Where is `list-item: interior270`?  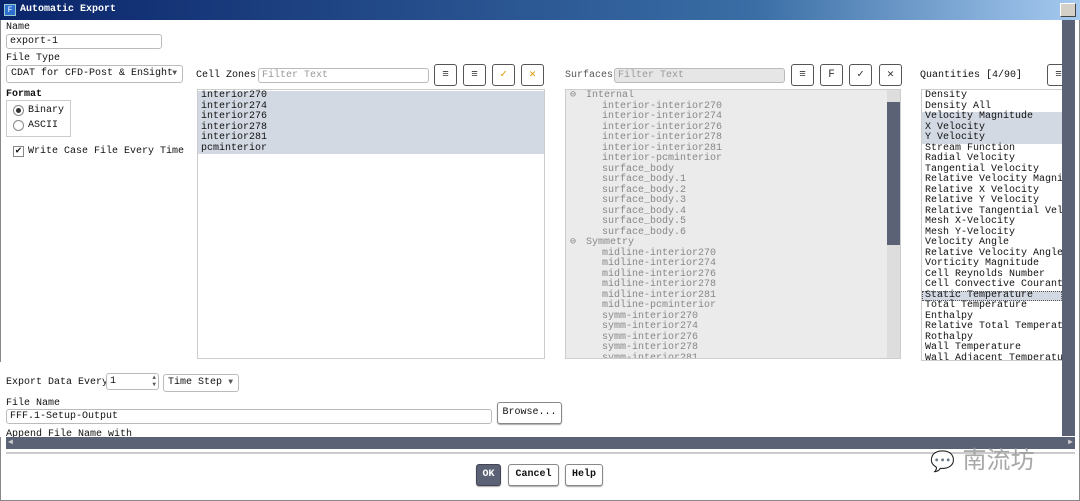
list-item: interior270 is located at coordinates (371, 96).